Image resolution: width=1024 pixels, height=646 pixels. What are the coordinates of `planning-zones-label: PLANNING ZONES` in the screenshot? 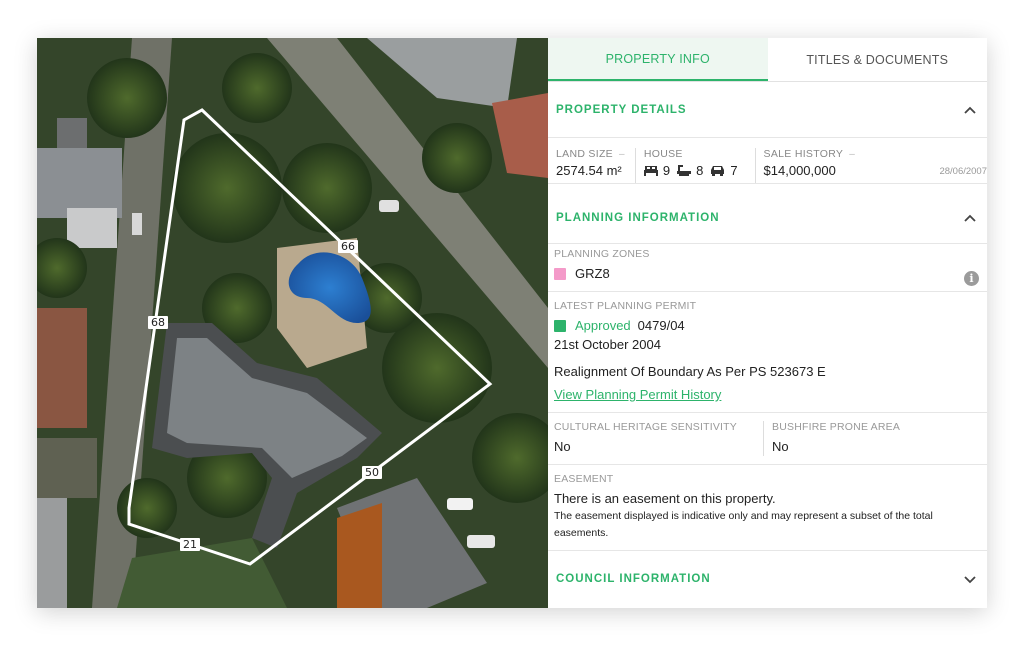 It's located at (602, 254).